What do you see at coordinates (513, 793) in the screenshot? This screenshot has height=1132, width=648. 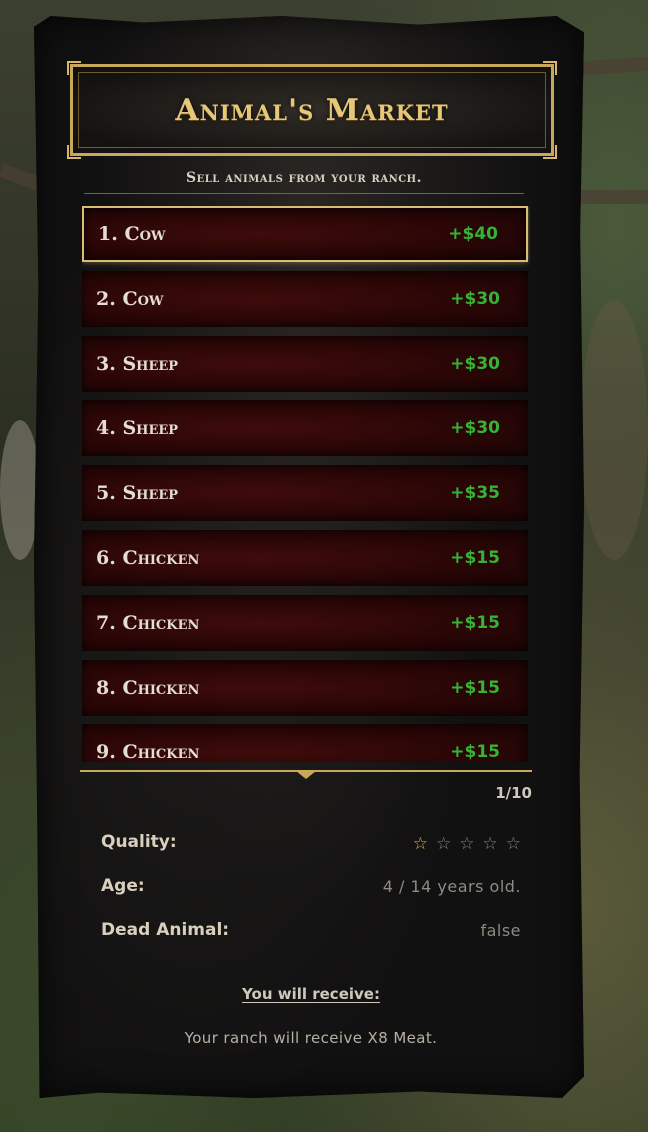 I see `page-counter: 1/10` at bounding box center [513, 793].